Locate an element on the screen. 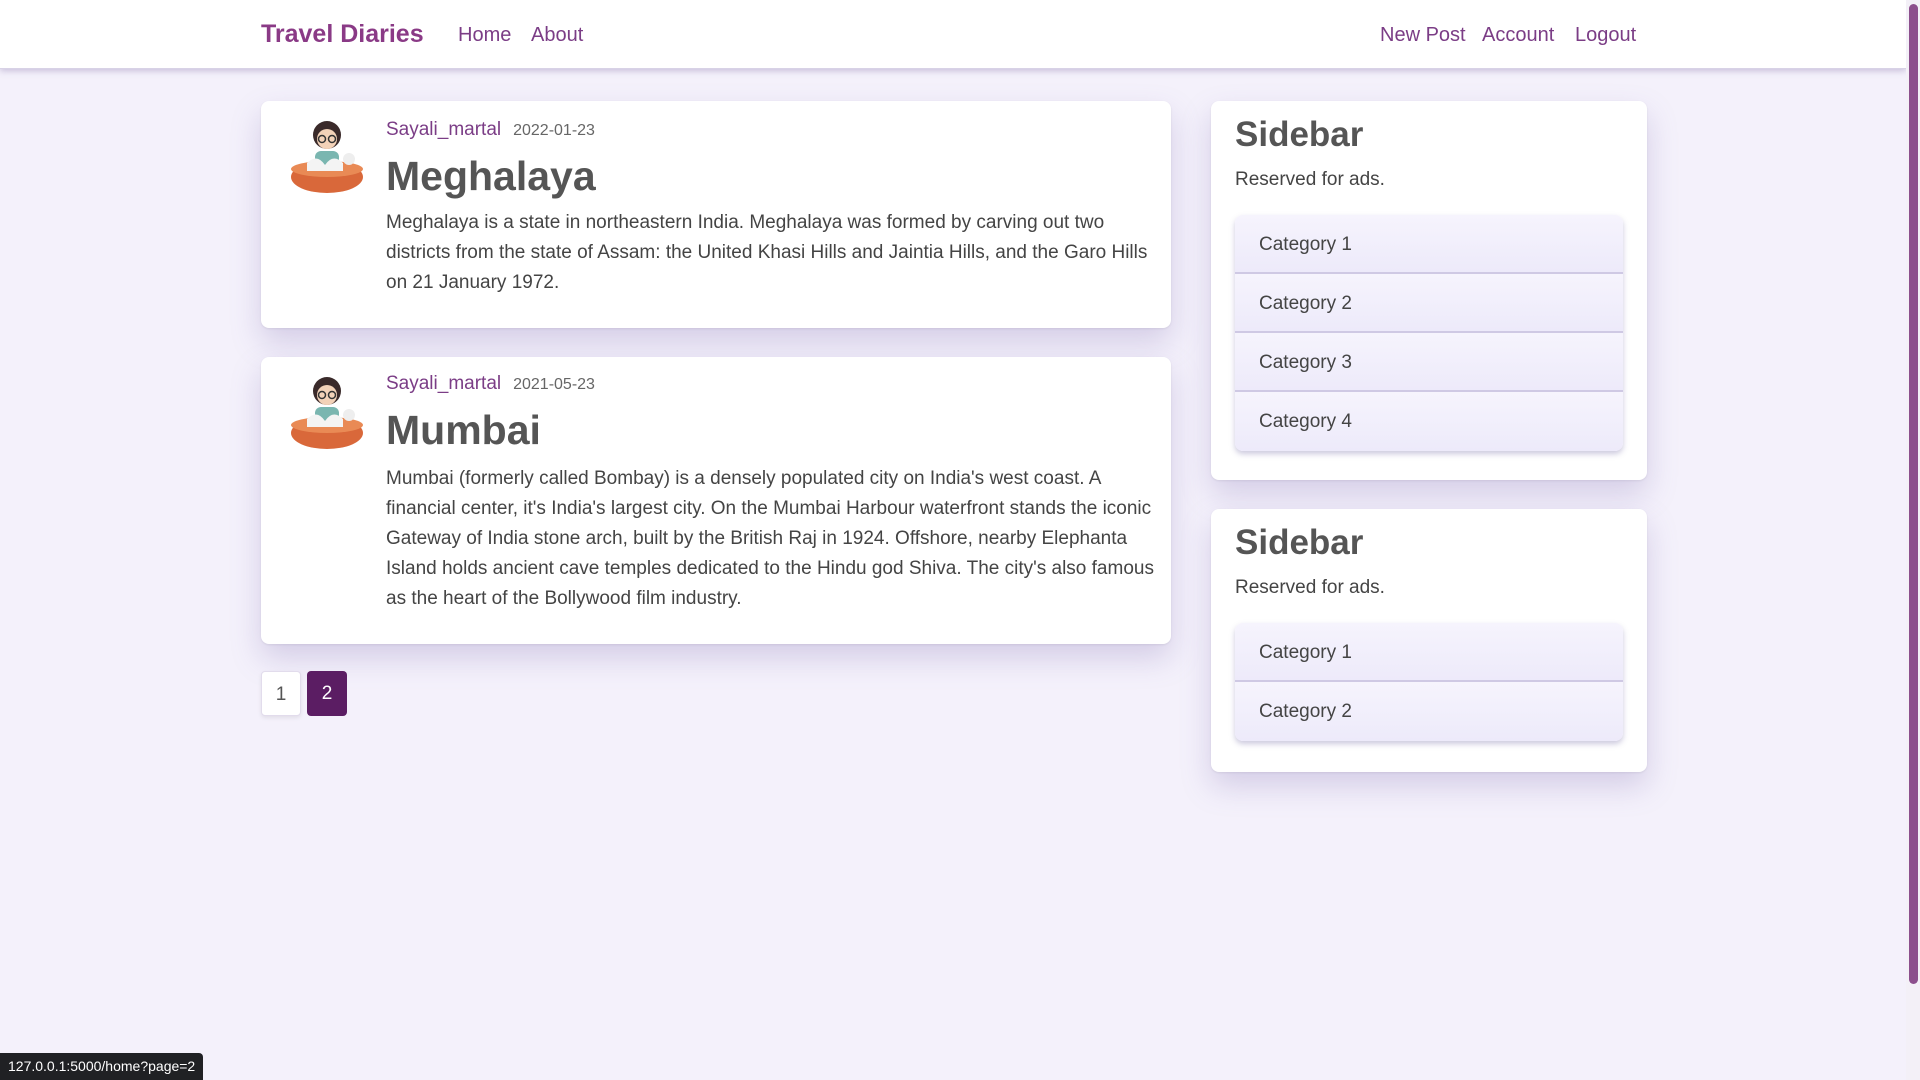  nav-logout-link: Logout is located at coordinates (1605, 35).